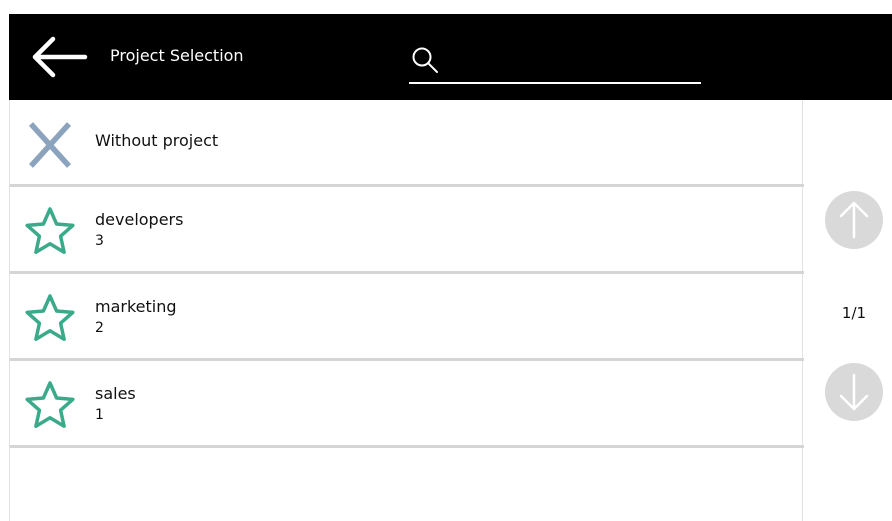 The height and width of the screenshot is (521, 892). Describe the element at coordinates (115, 393) in the screenshot. I see `list-item-label: sales` at that location.